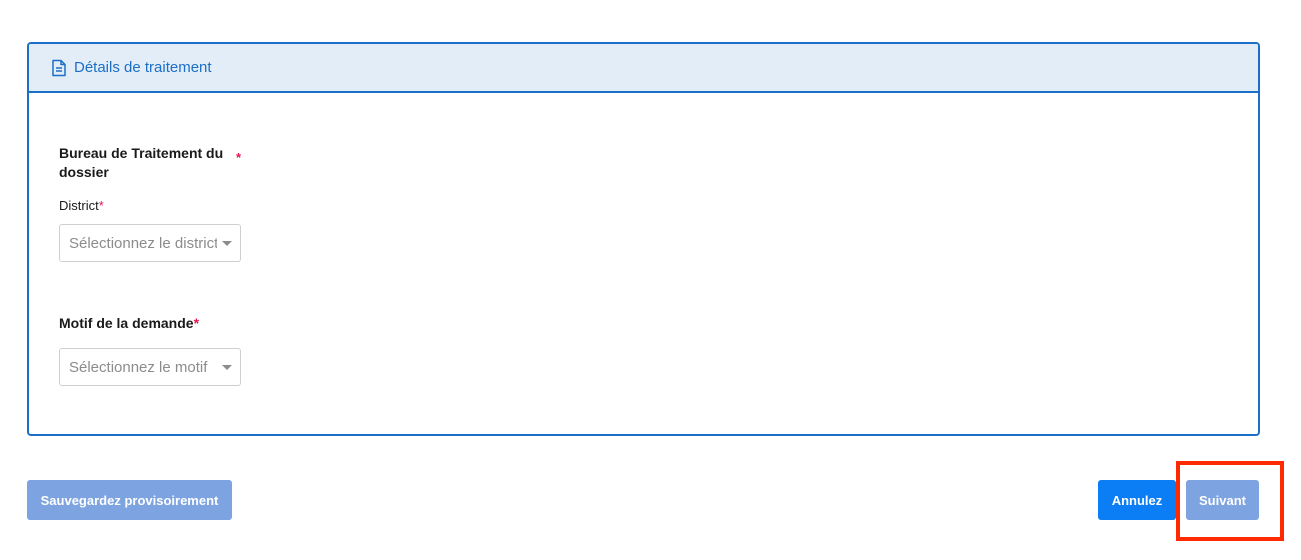 The height and width of the screenshot is (560, 1301). I want to click on document-icon, so click(59, 68).